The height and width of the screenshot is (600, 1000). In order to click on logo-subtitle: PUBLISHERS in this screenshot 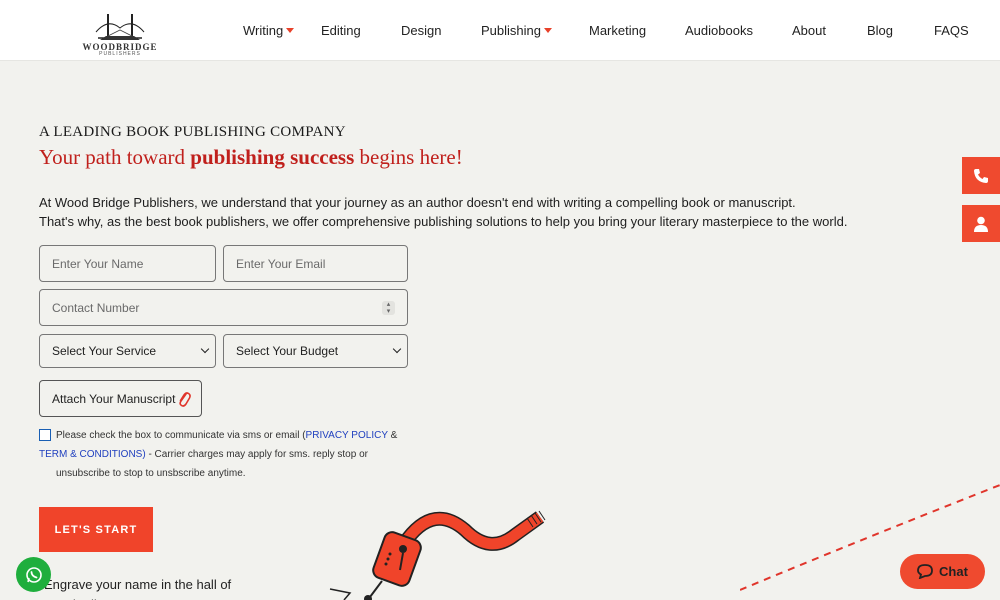, I will do `click(120, 54)`.